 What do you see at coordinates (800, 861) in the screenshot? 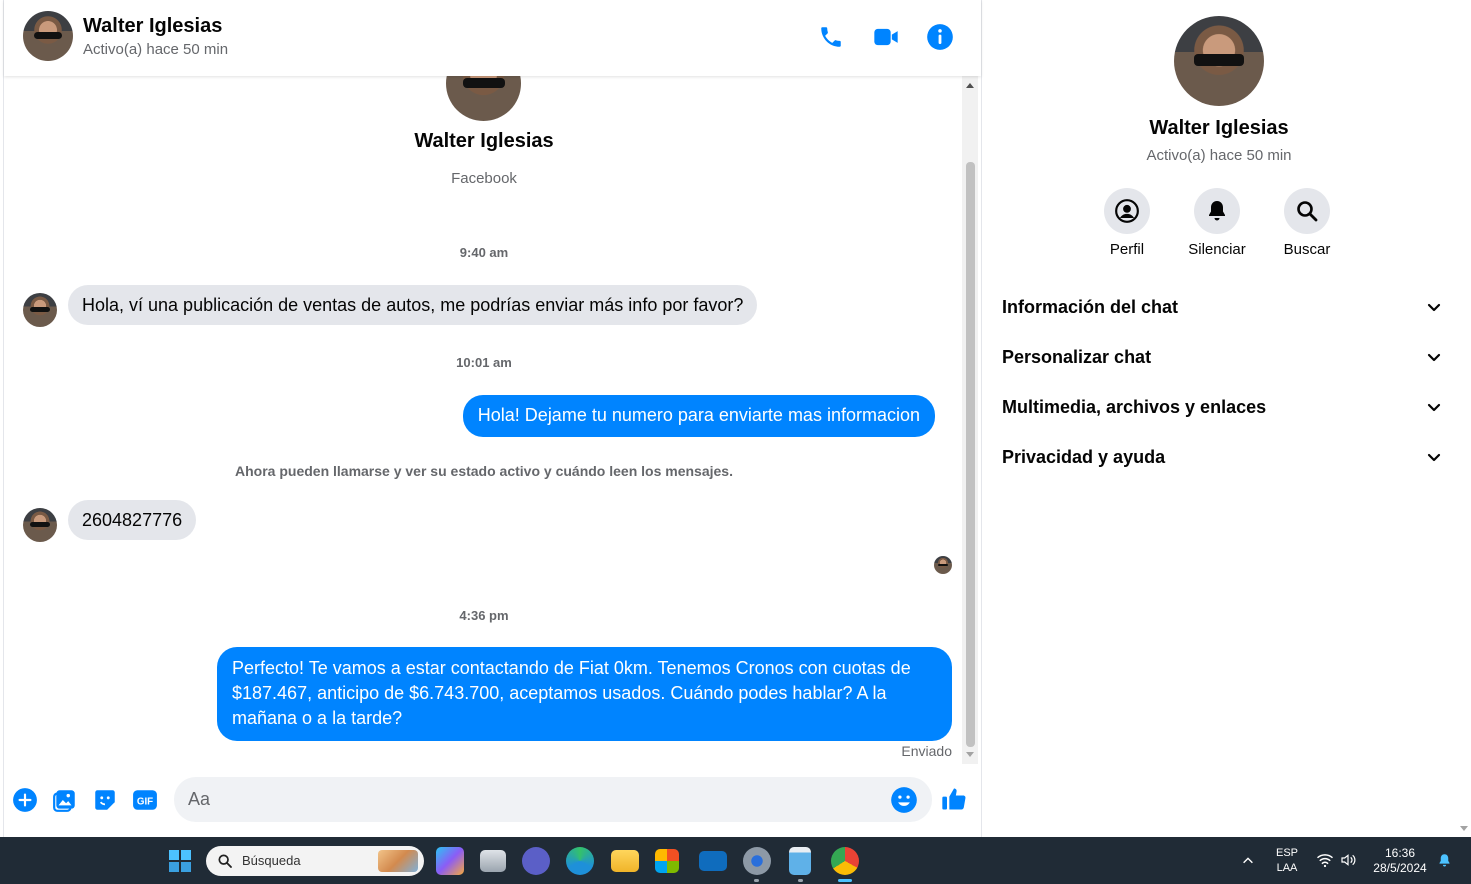
I see `taskbar-app-notepad` at bounding box center [800, 861].